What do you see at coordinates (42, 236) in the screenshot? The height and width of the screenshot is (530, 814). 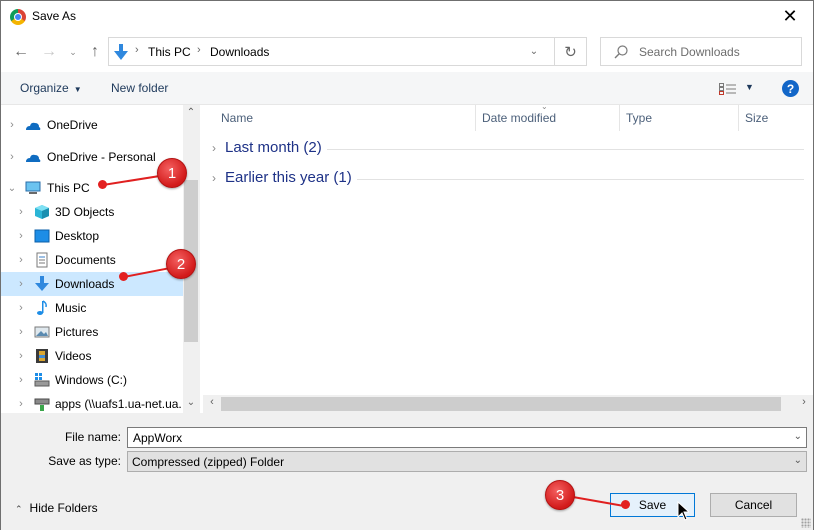 I see `desktop-icon` at bounding box center [42, 236].